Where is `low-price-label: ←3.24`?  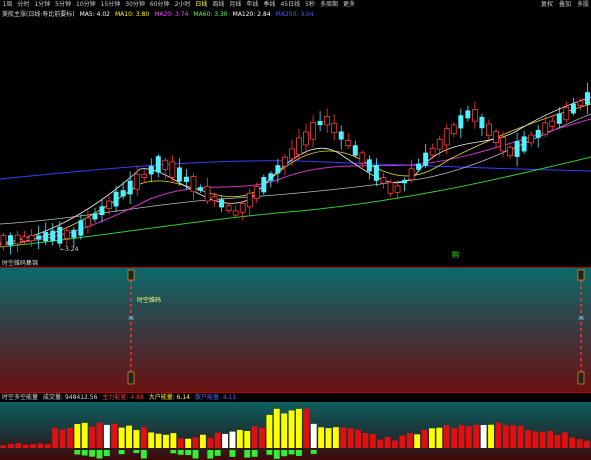 low-price-label: ←3.24 is located at coordinates (69, 249).